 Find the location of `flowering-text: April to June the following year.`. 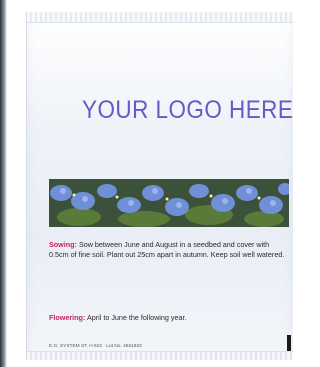

flowering-text: April to June the following year. is located at coordinates (136, 317).